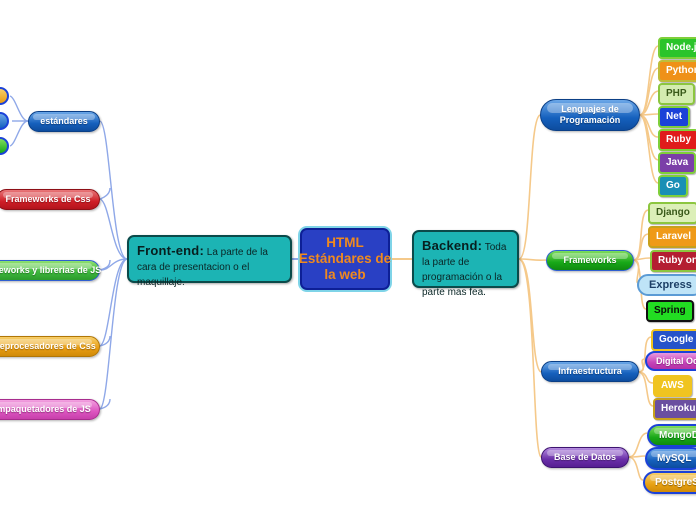 Image resolution: width=696 pixels, height=520 pixels. Describe the element at coordinates (677, 435) in the screenshot. I see `leaf-mongodb-label: MongoDB` at that location.